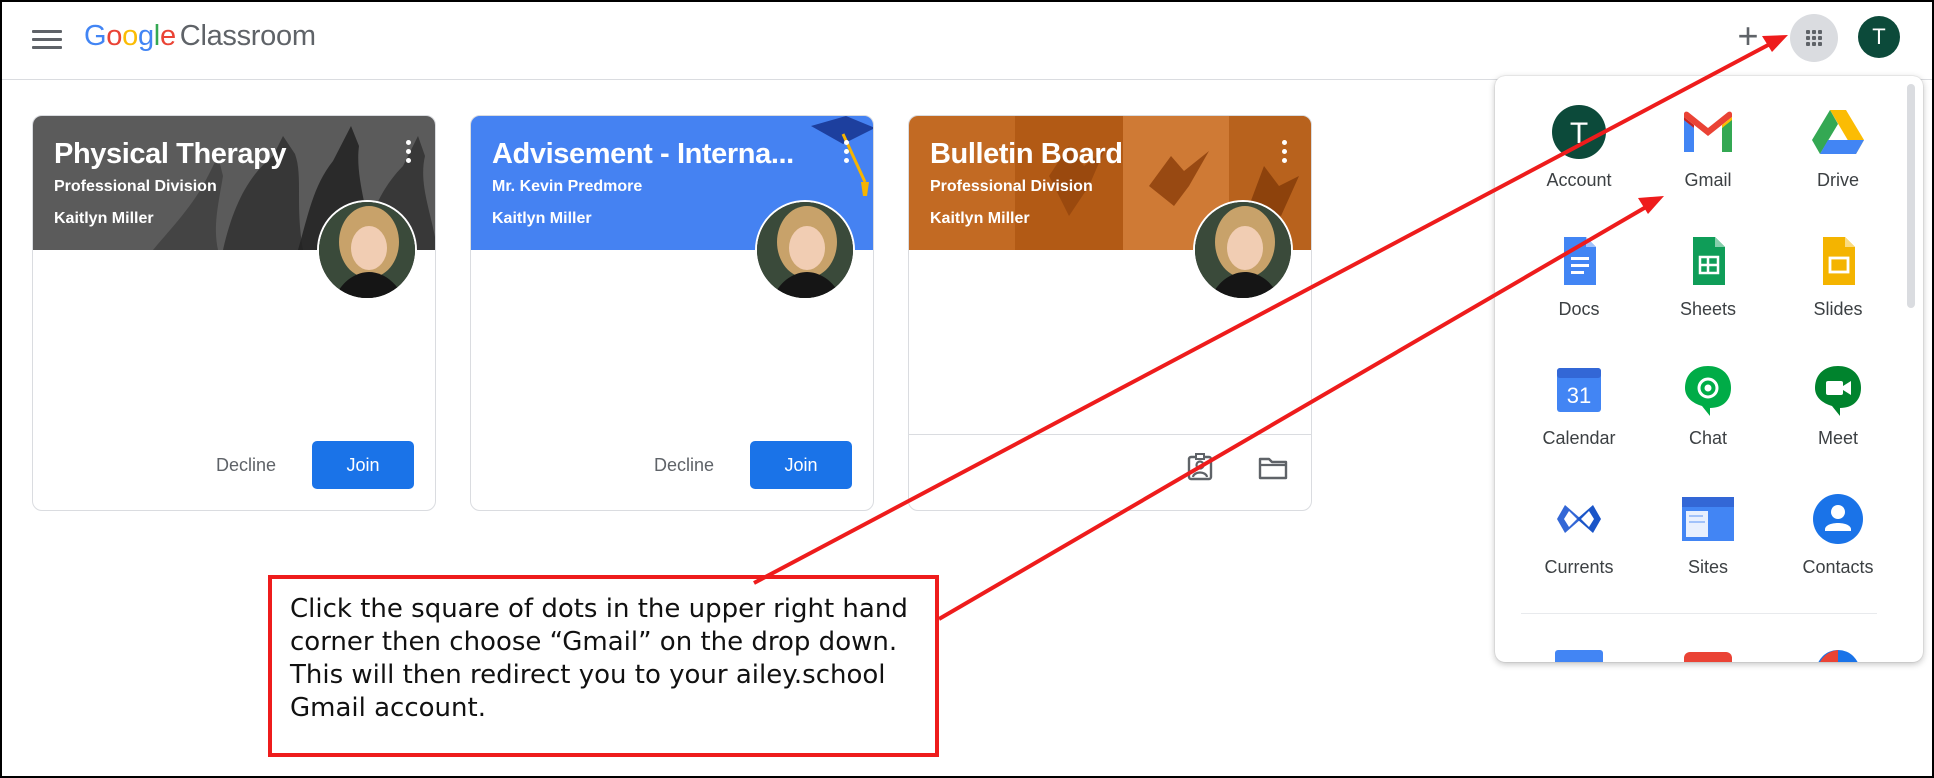 The width and height of the screenshot is (1934, 778). I want to click on app-label: Sheets, so click(1708, 309).